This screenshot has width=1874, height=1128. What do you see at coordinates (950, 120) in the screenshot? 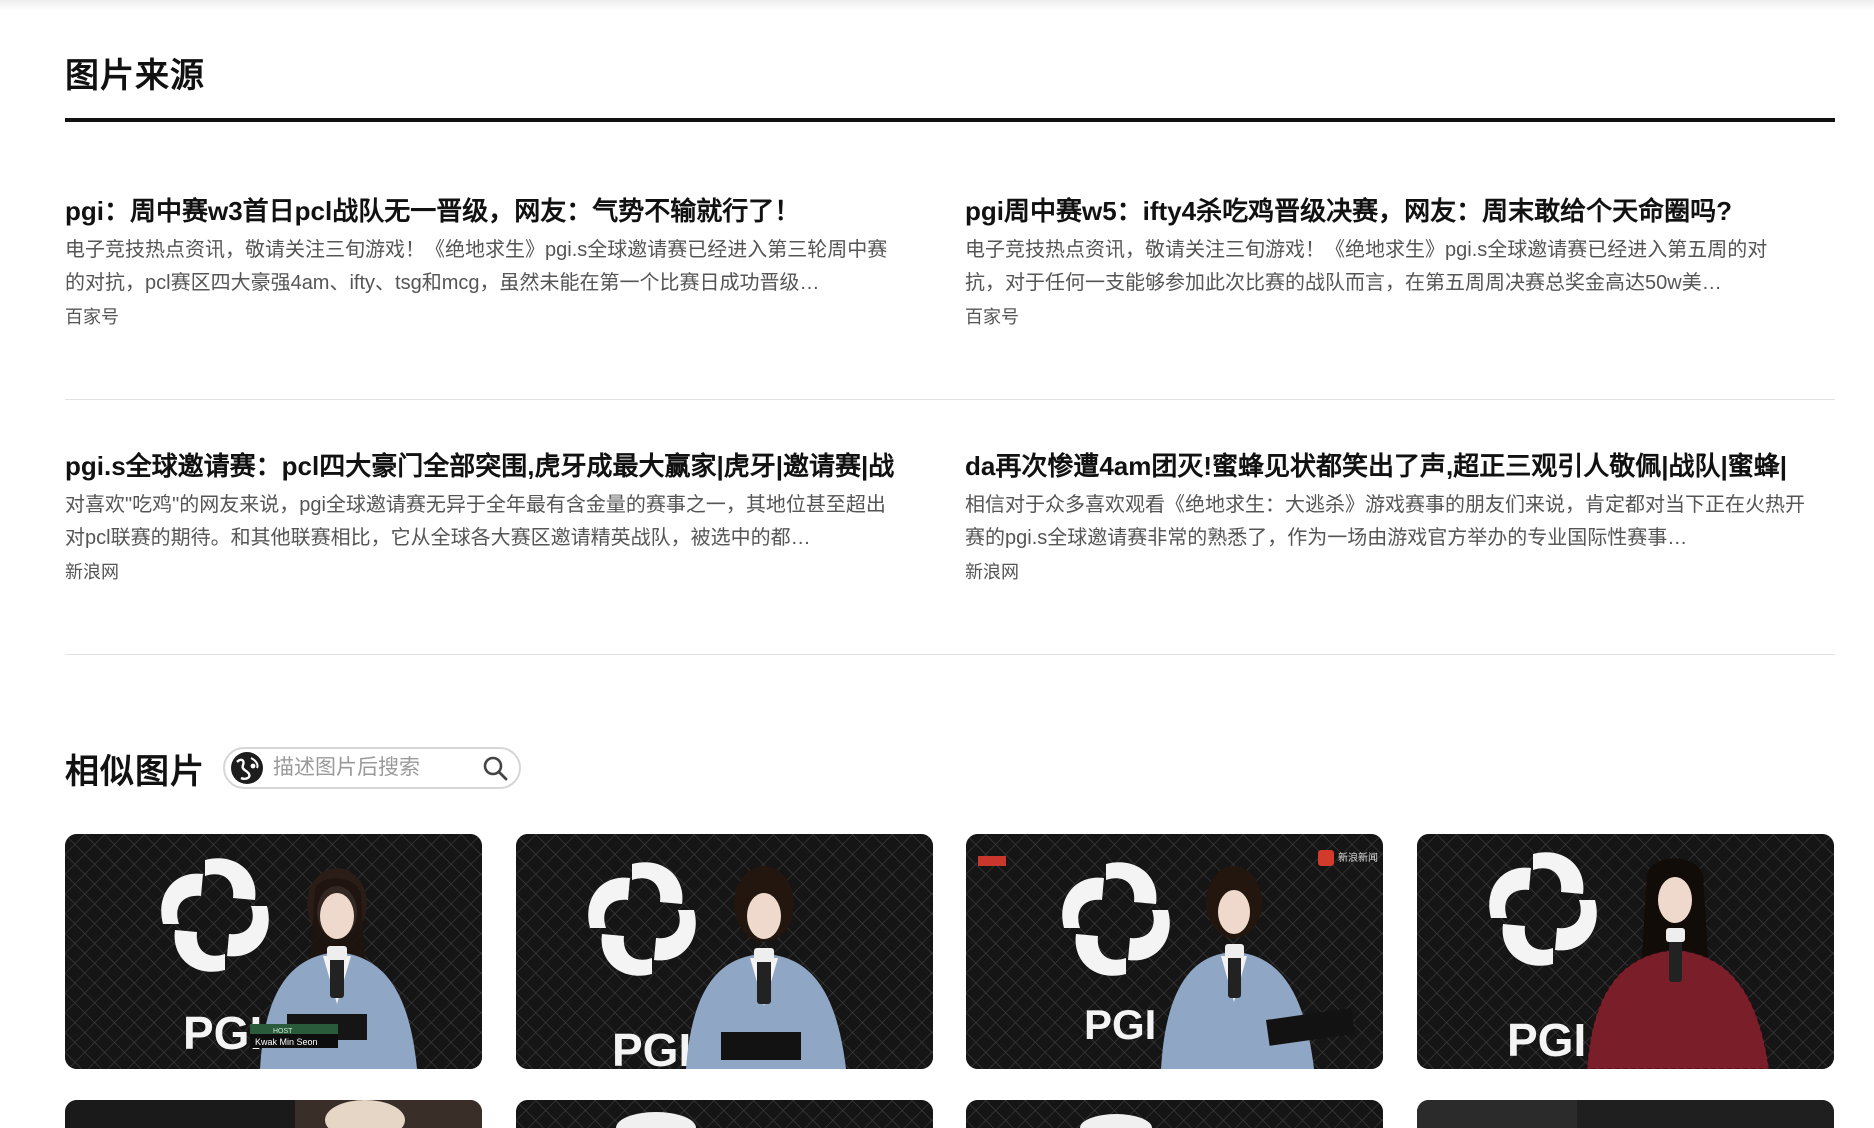
I see `title-rule` at bounding box center [950, 120].